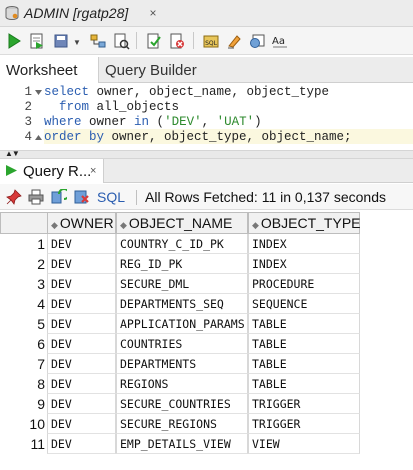 This screenshot has height=470, width=413. I want to click on table-cell: PROCEDURE, so click(304, 284).